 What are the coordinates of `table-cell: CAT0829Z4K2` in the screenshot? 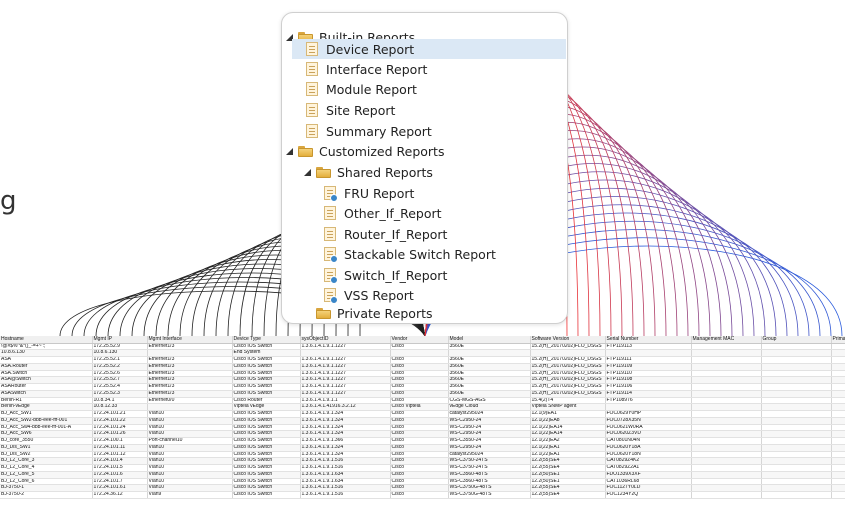 It's located at (648, 461).